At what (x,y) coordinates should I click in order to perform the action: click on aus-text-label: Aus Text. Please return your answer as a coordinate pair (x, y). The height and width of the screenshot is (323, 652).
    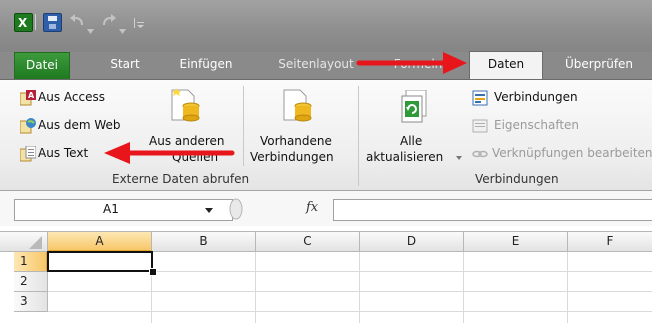
    Looking at the image, I should click on (63, 153).